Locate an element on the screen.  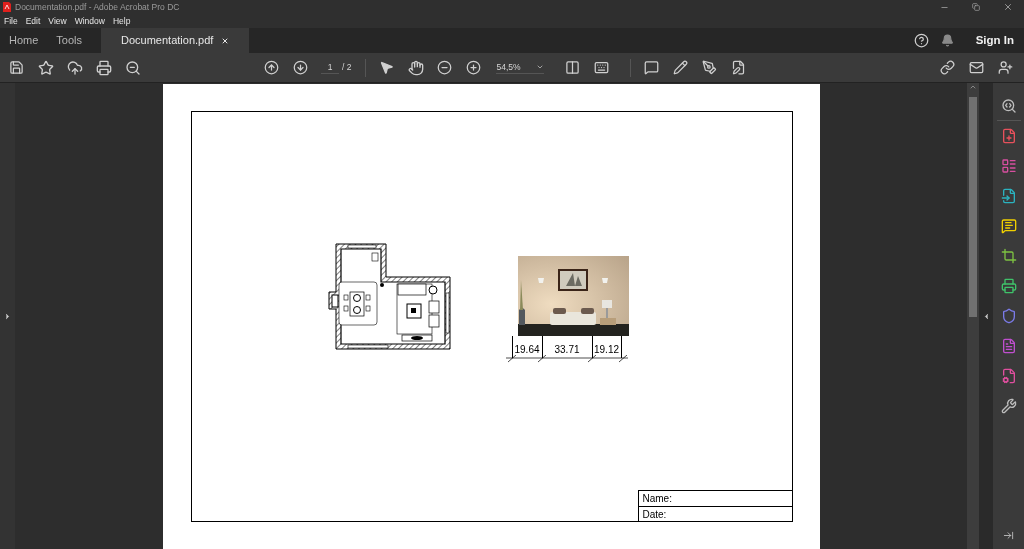
menu-item: Edit is located at coordinates (33, 21).